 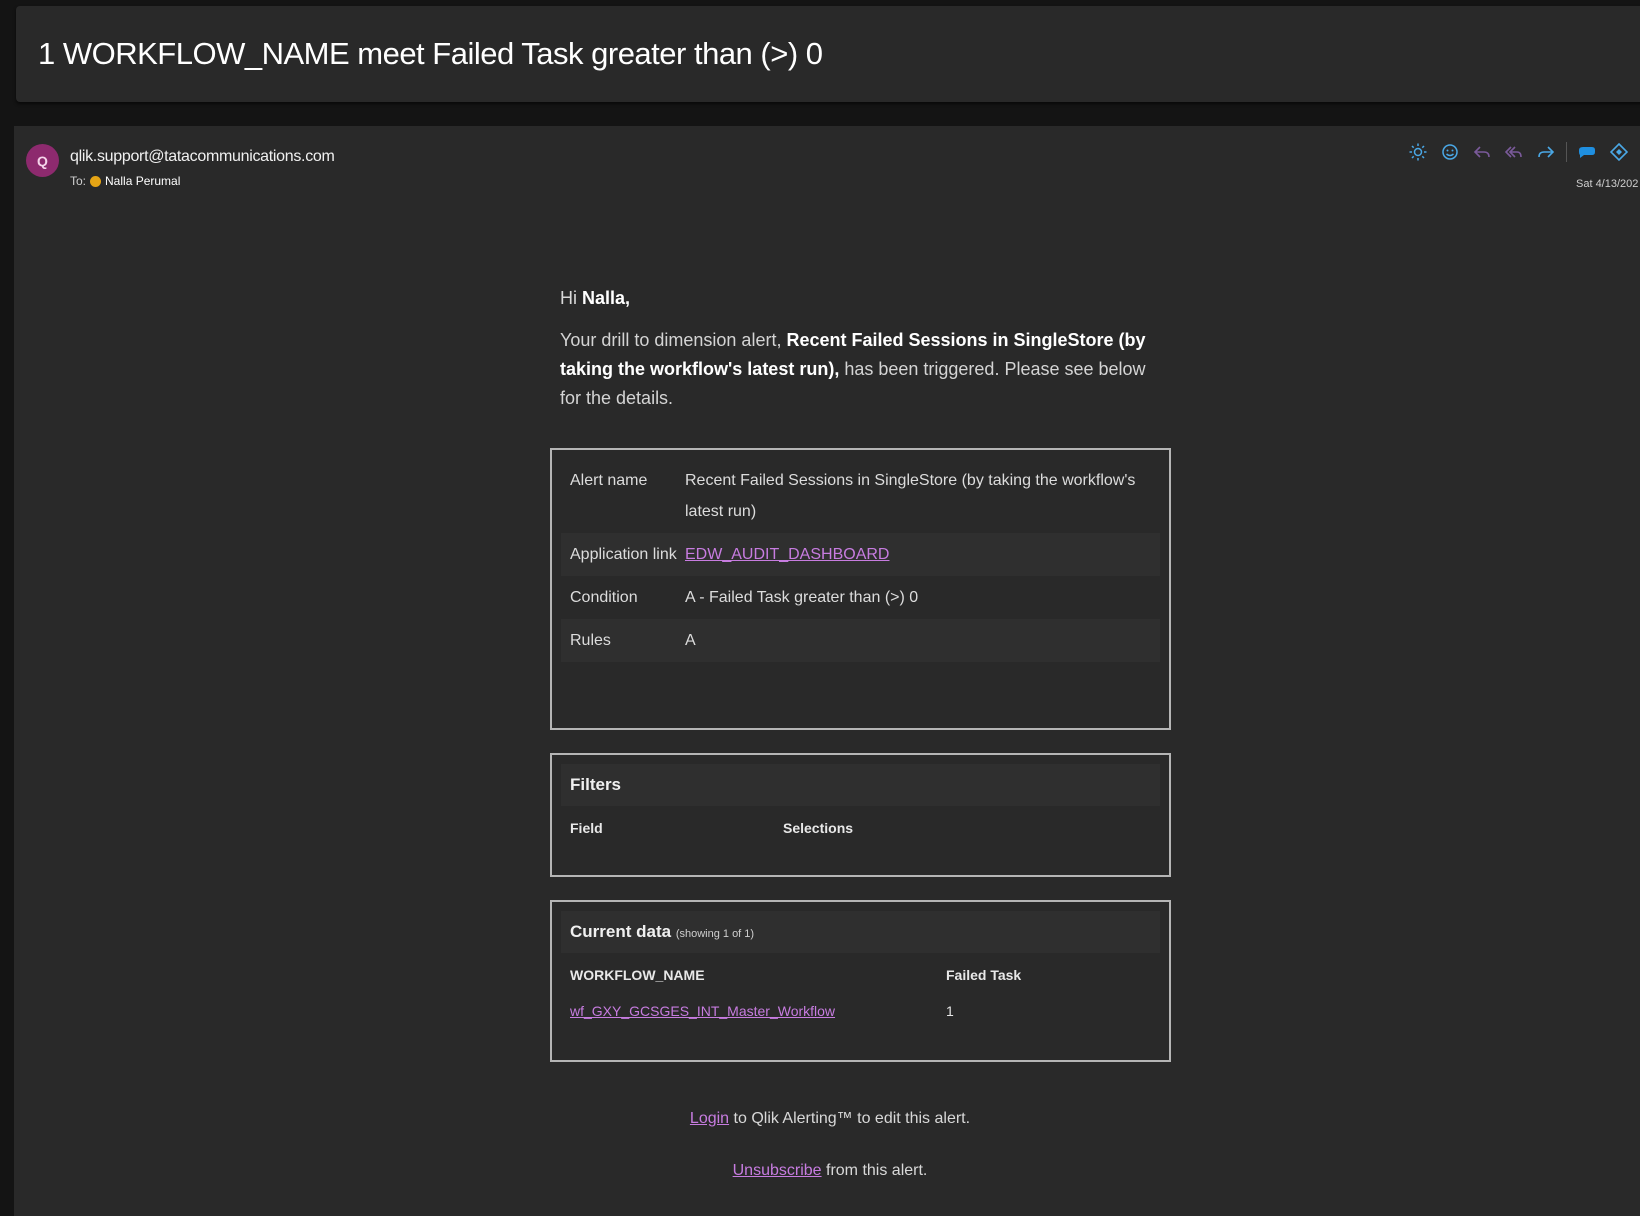 What do you see at coordinates (860, 932) in the screenshot?
I see `current-data-header: Current data (showing 1 of 1)` at bounding box center [860, 932].